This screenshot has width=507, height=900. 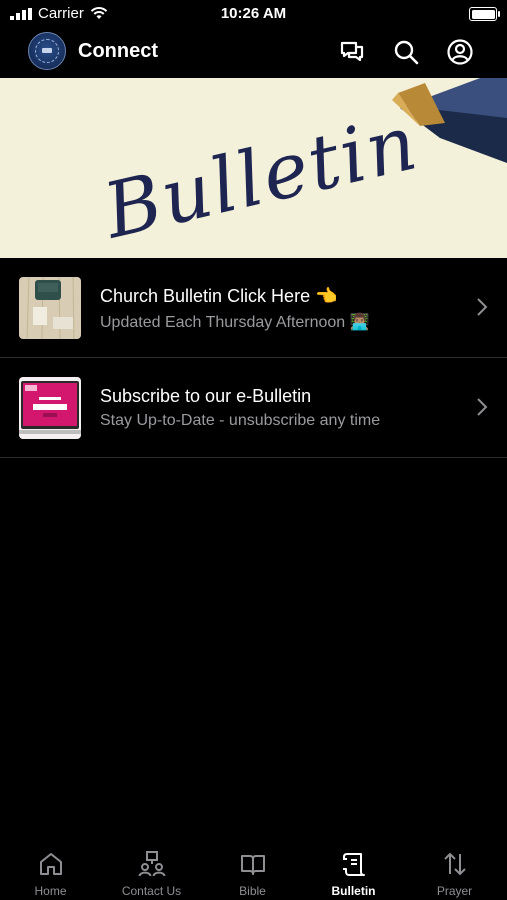 I want to click on tab-label: Bulletin, so click(x=353, y=891).